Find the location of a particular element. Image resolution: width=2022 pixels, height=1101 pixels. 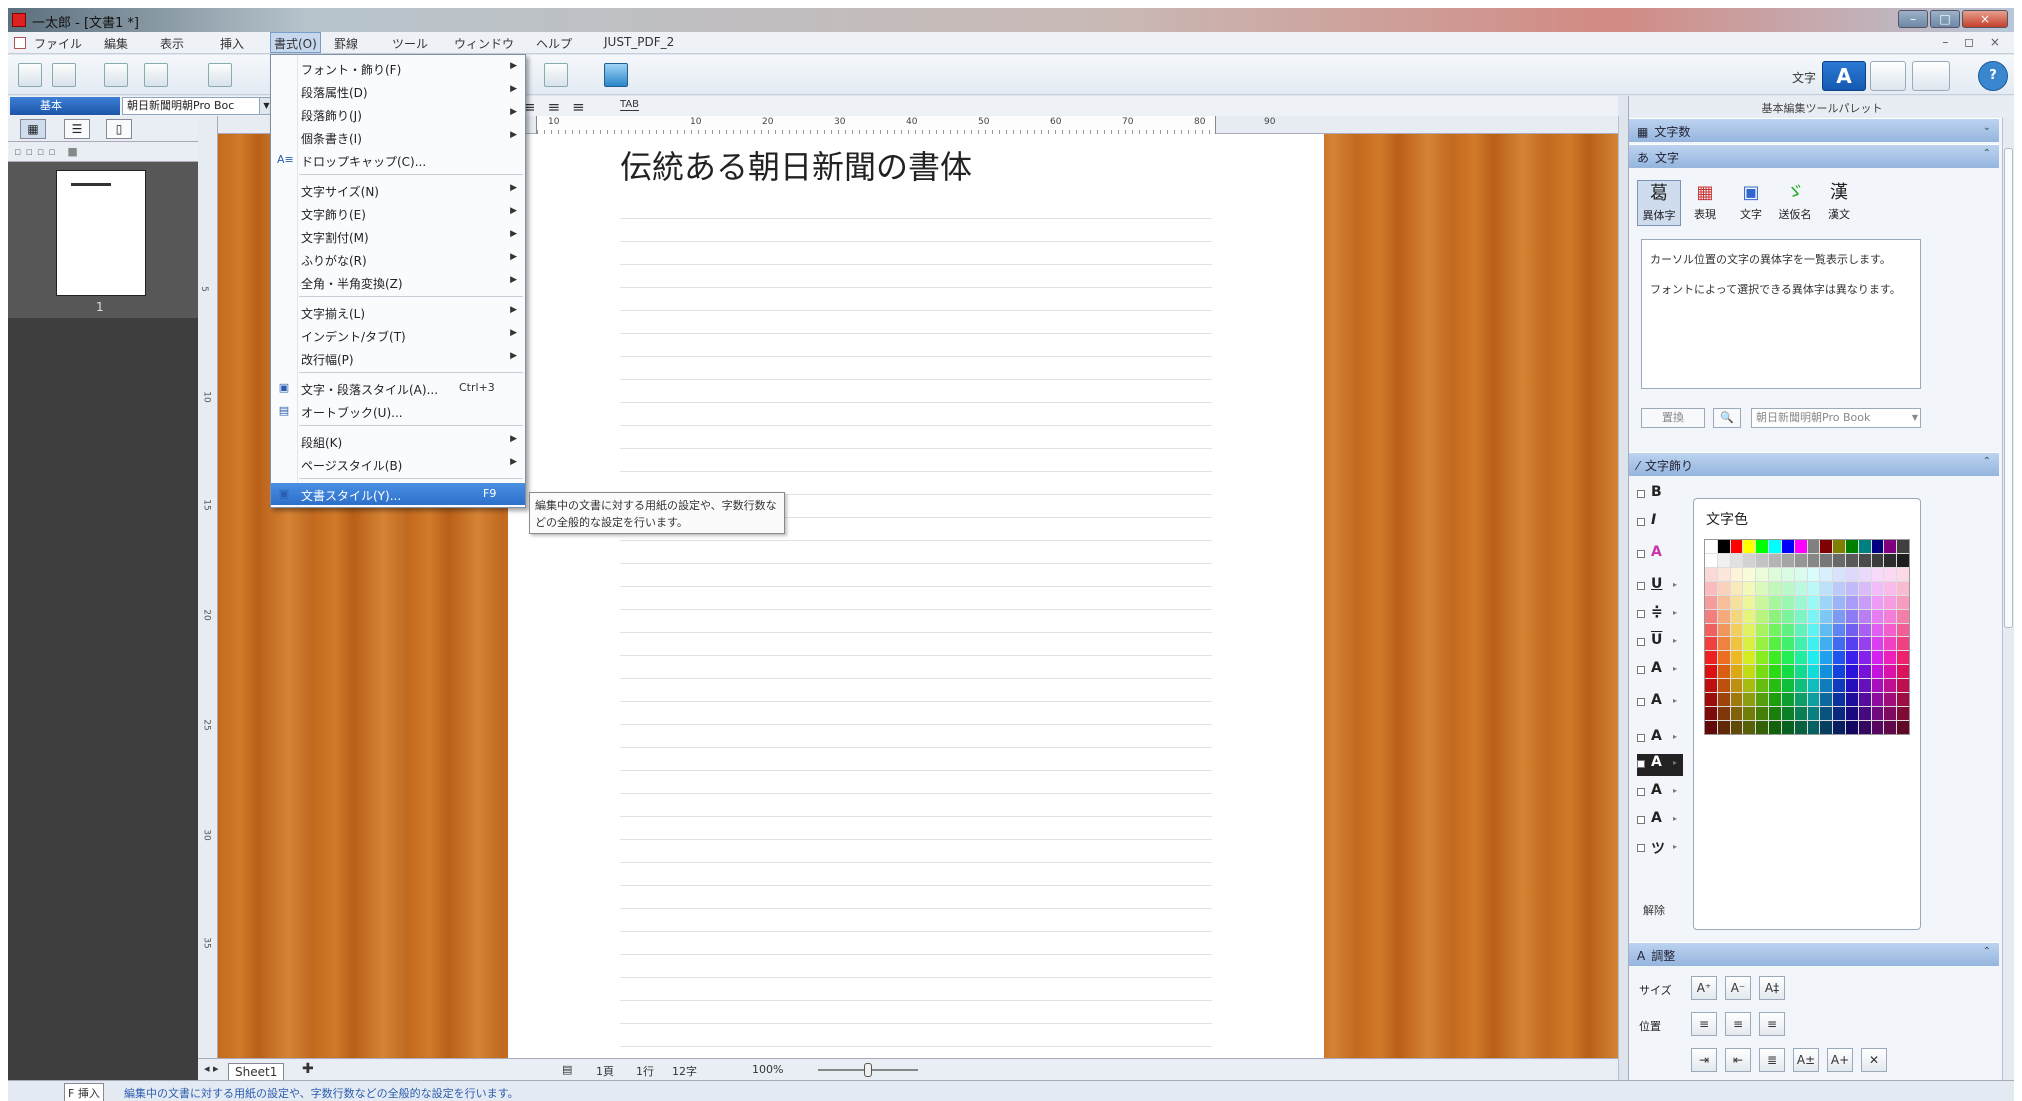

export-icon is located at coordinates (156, 75).